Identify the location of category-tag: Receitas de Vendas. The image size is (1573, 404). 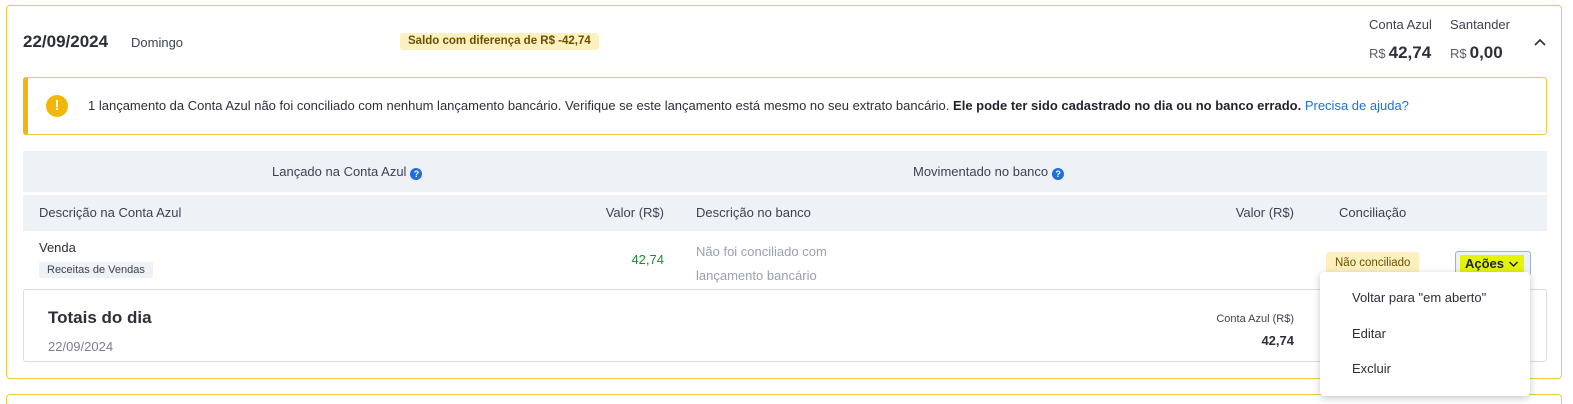
(96, 270).